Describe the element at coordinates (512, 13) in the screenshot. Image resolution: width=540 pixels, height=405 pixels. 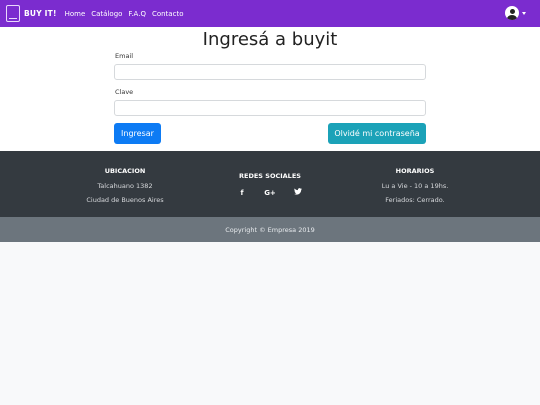
I see `user-avatar-icon` at that location.